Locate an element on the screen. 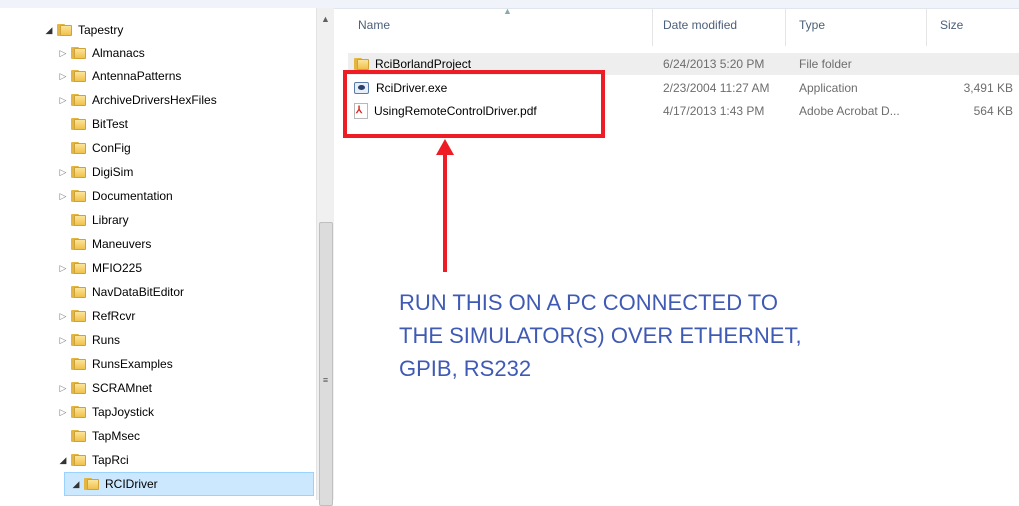 The width and height of the screenshot is (1019, 506). tree-item-mfio225: ▷ MFIO225 is located at coordinates (100, 268).